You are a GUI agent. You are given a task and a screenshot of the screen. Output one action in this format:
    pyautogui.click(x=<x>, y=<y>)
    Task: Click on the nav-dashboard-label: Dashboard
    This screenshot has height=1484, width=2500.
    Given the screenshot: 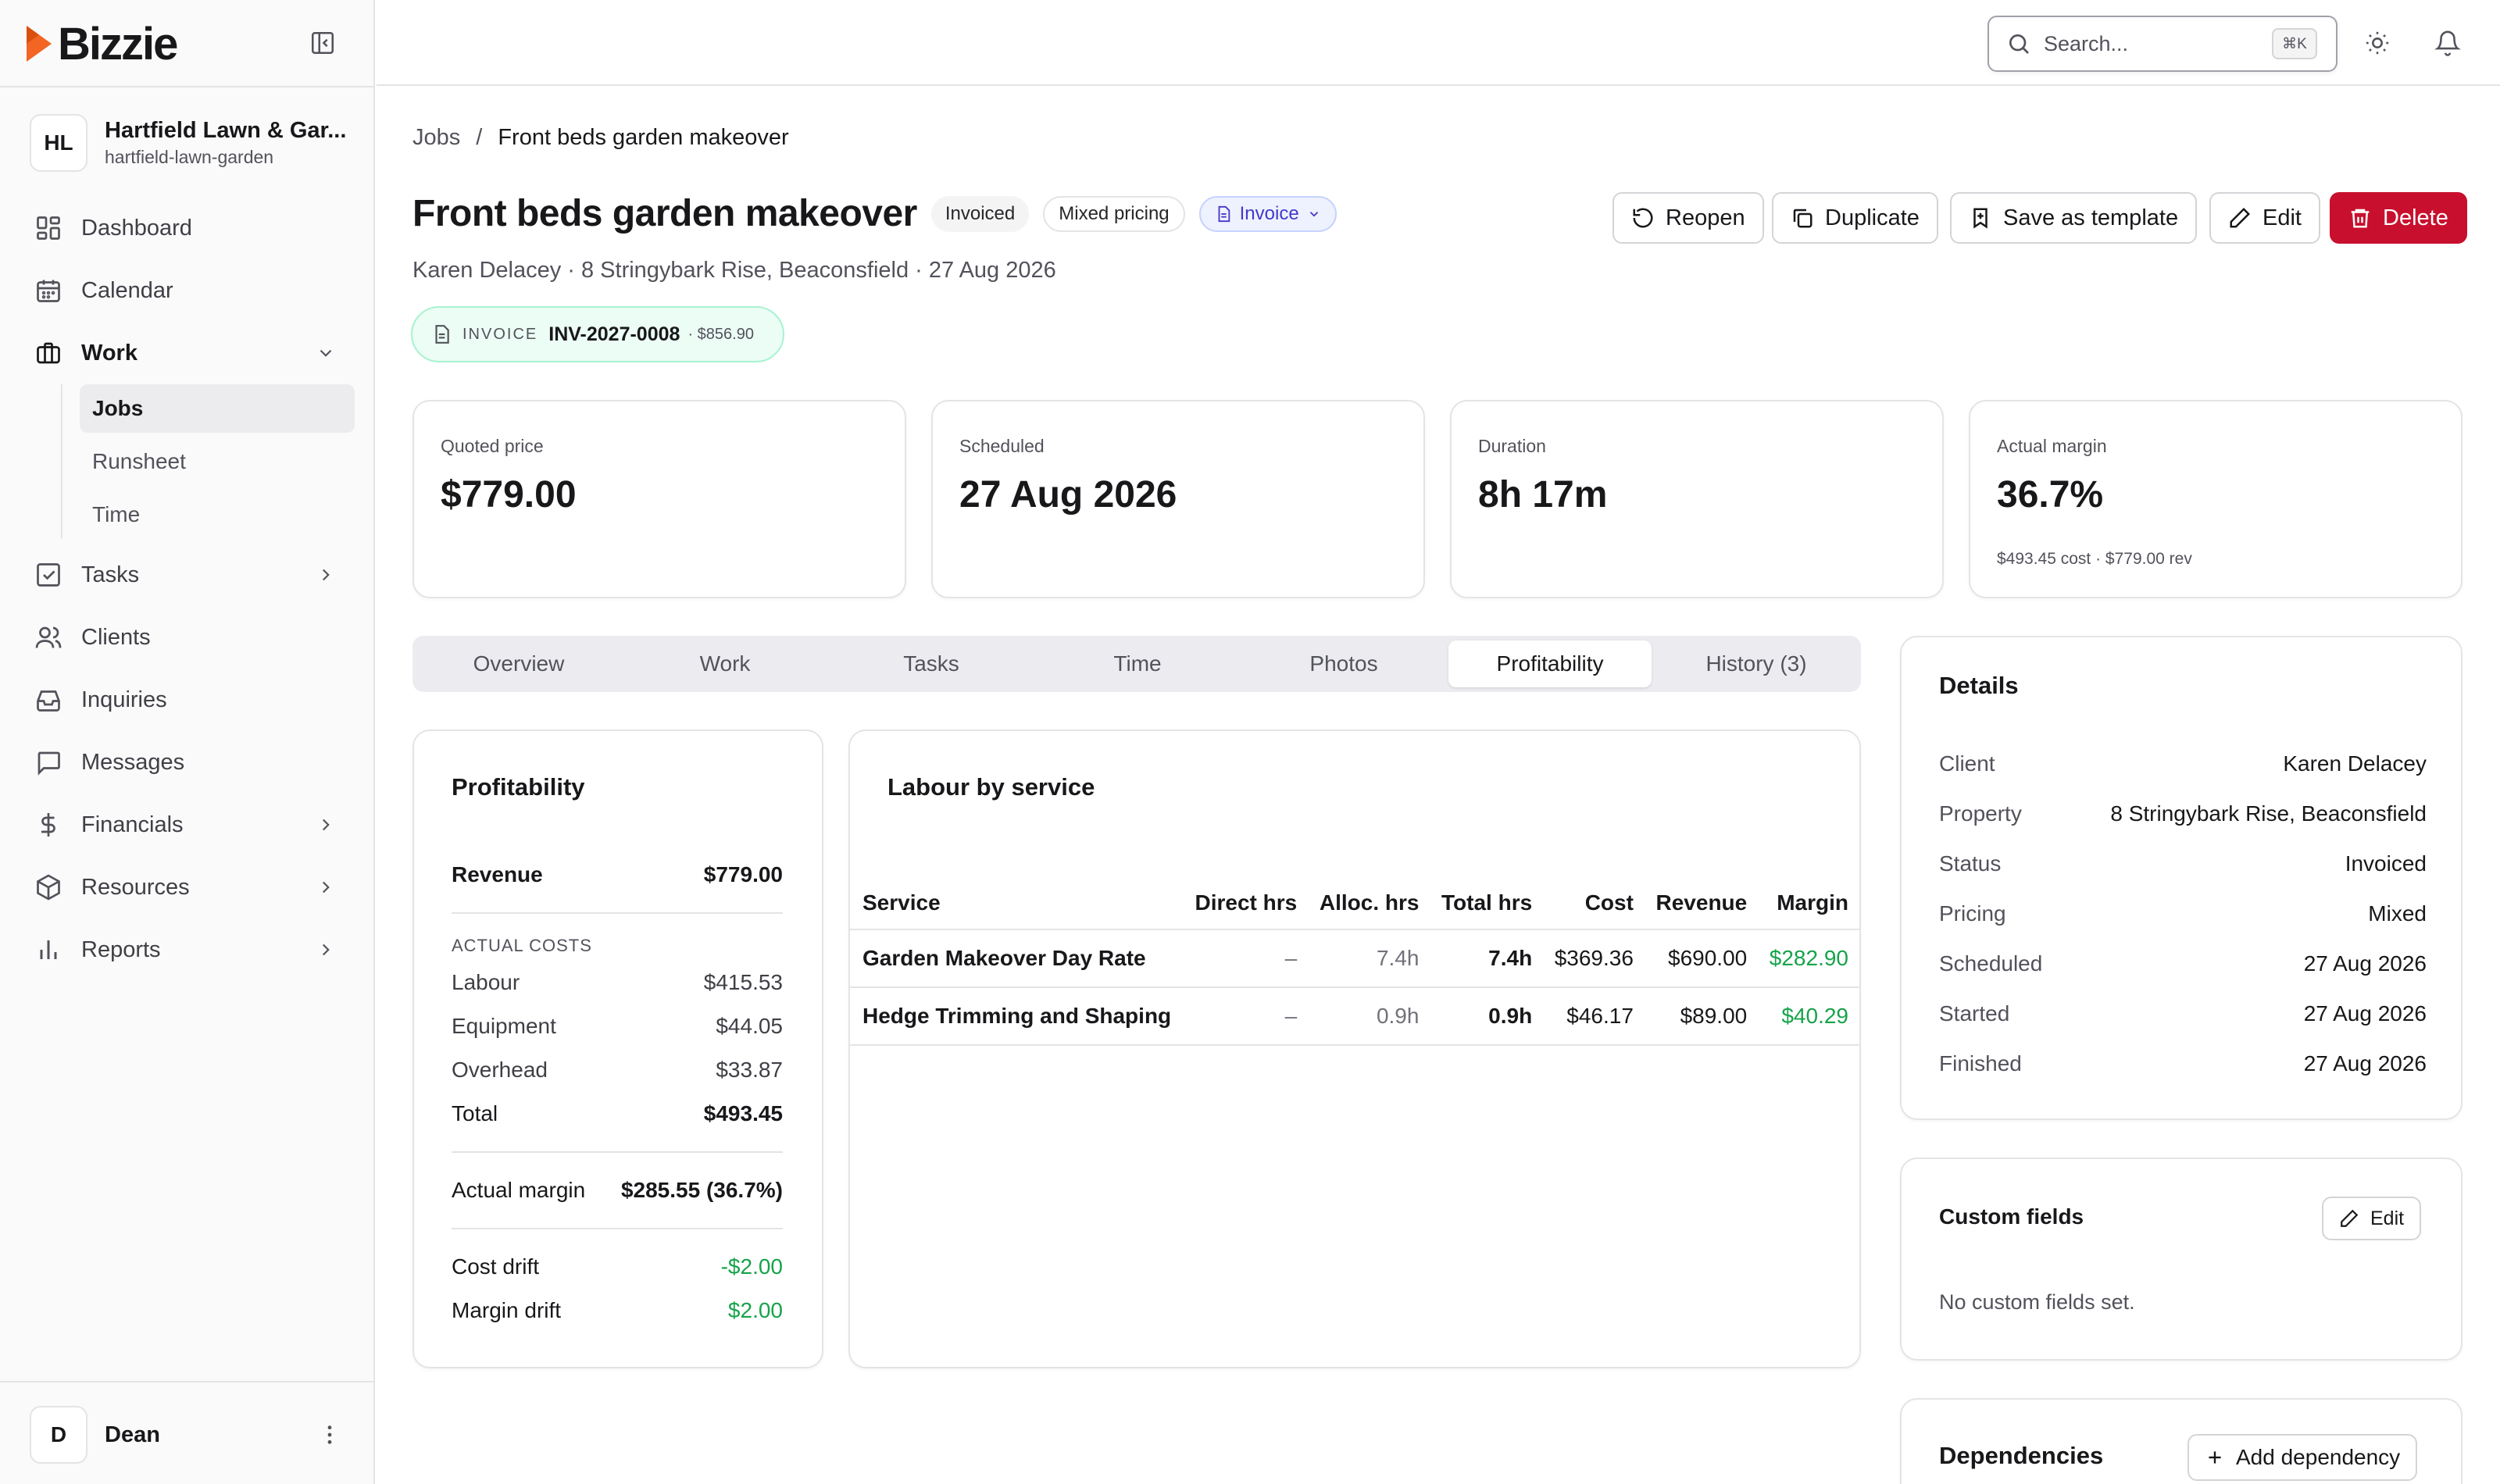 What is the action you would take?
    pyautogui.click(x=136, y=228)
    